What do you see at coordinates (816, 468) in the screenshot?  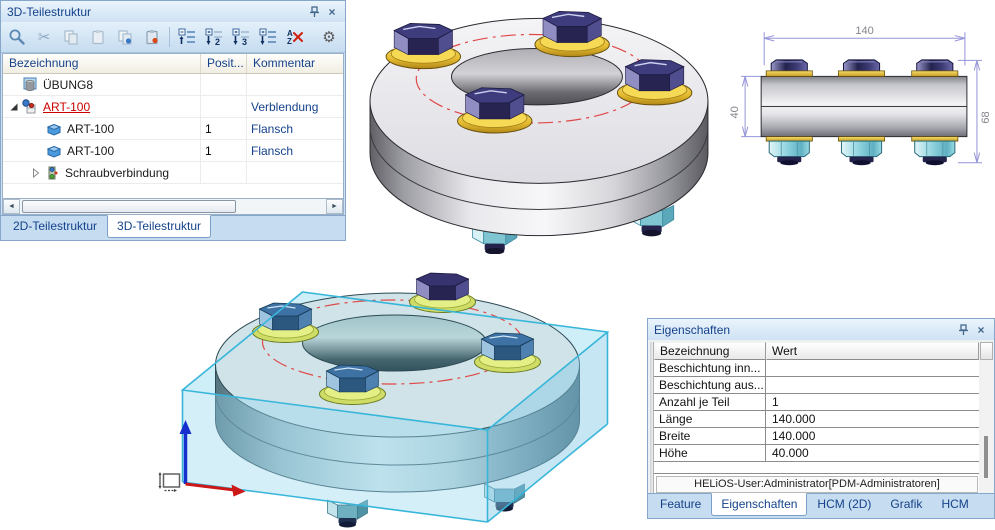 I see `property-row-empty` at bounding box center [816, 468].